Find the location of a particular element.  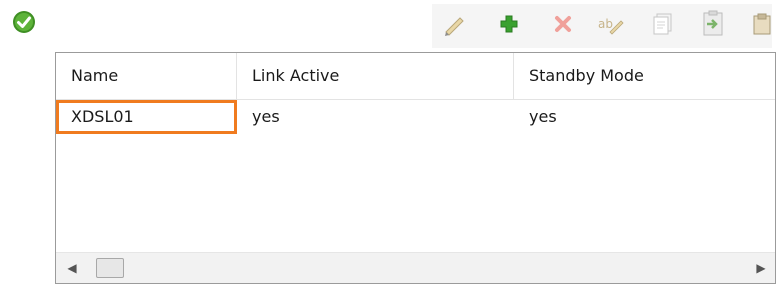

scroll-left-icon: ◀ is located at coordinates (72, 268).